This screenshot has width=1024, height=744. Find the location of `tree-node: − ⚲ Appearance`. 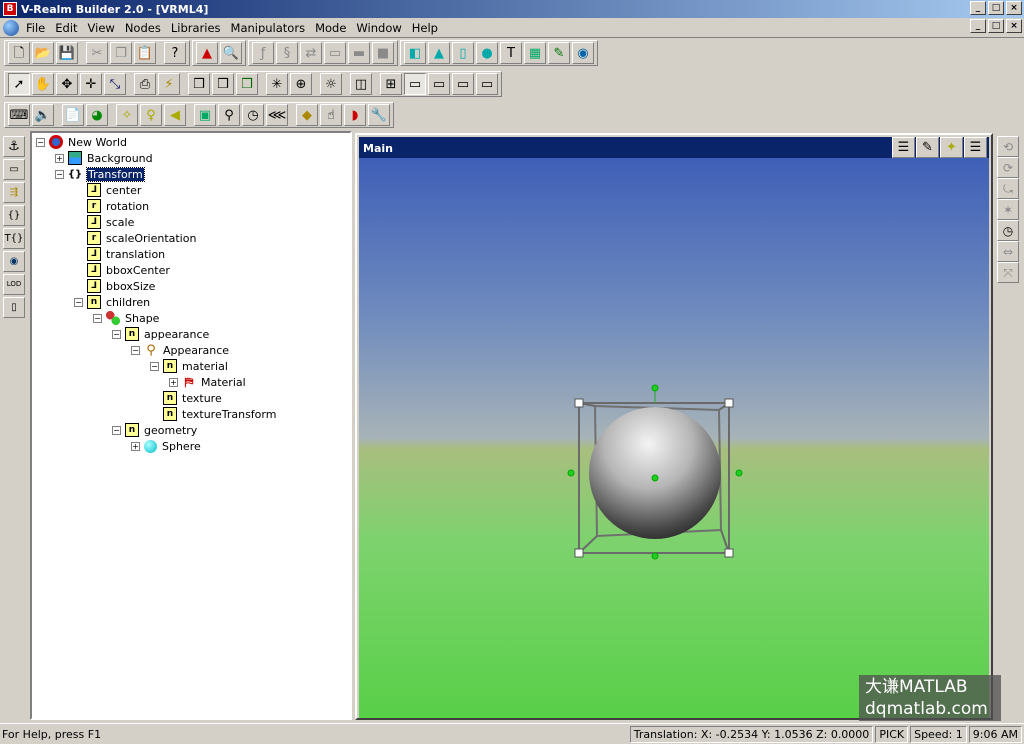

tree-node: − ⚲ Appearance is located at coordinates (180, 350).